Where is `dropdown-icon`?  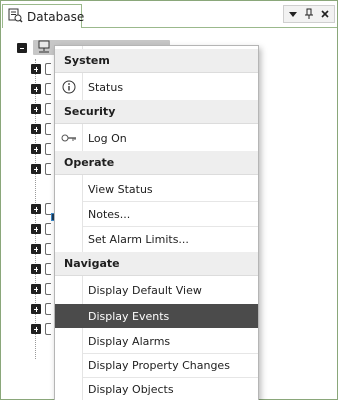
dropdown-icon is located at coordinates (293, 14).